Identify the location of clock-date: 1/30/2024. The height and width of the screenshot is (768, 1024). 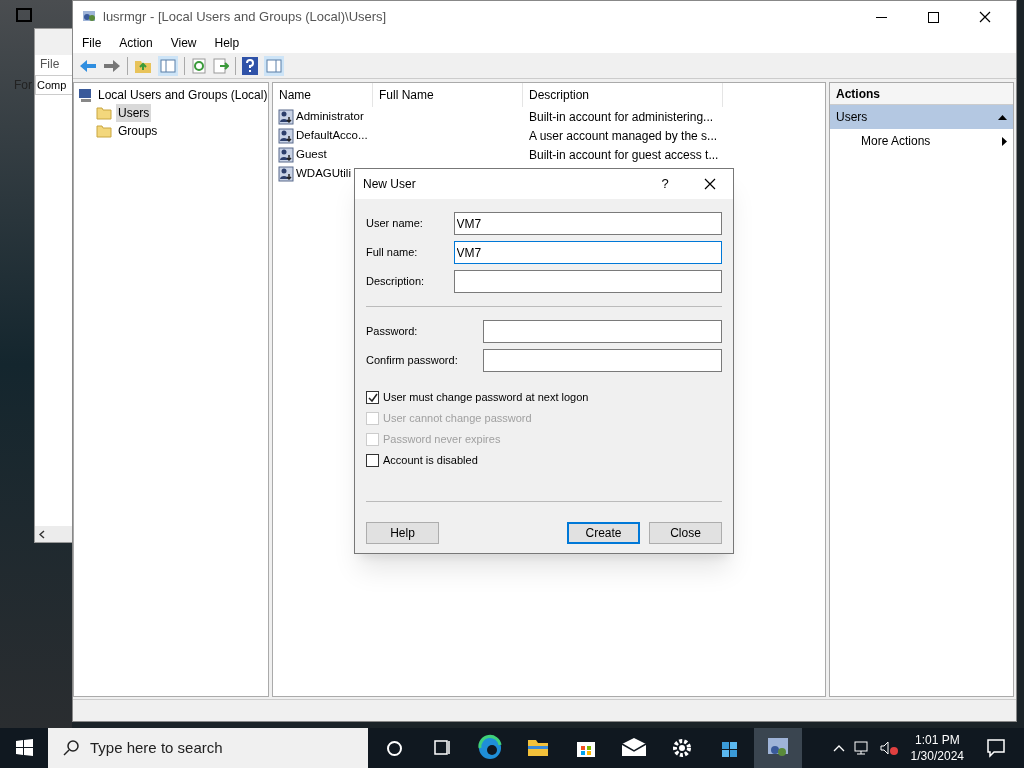
(937, 756).